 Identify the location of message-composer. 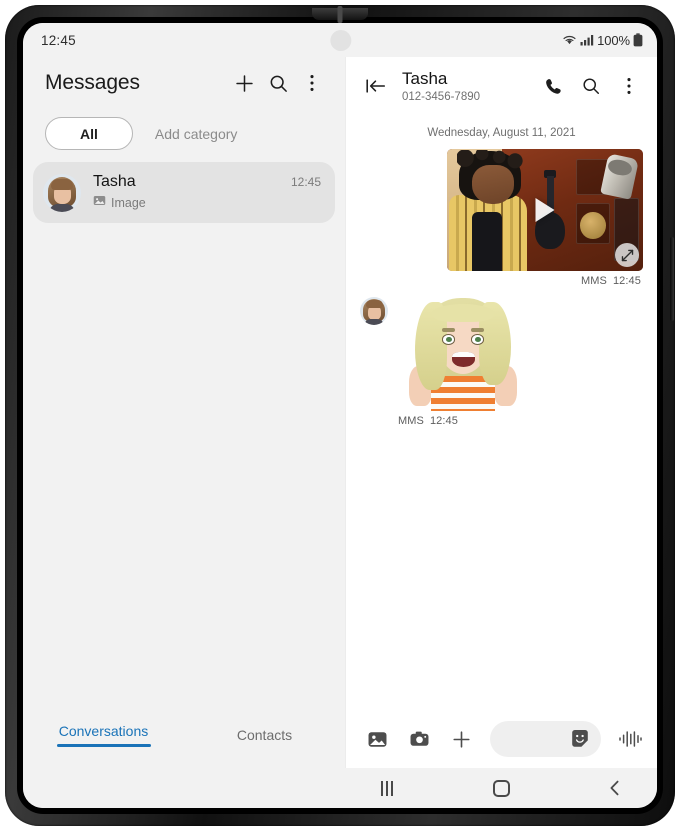
(501, 739).